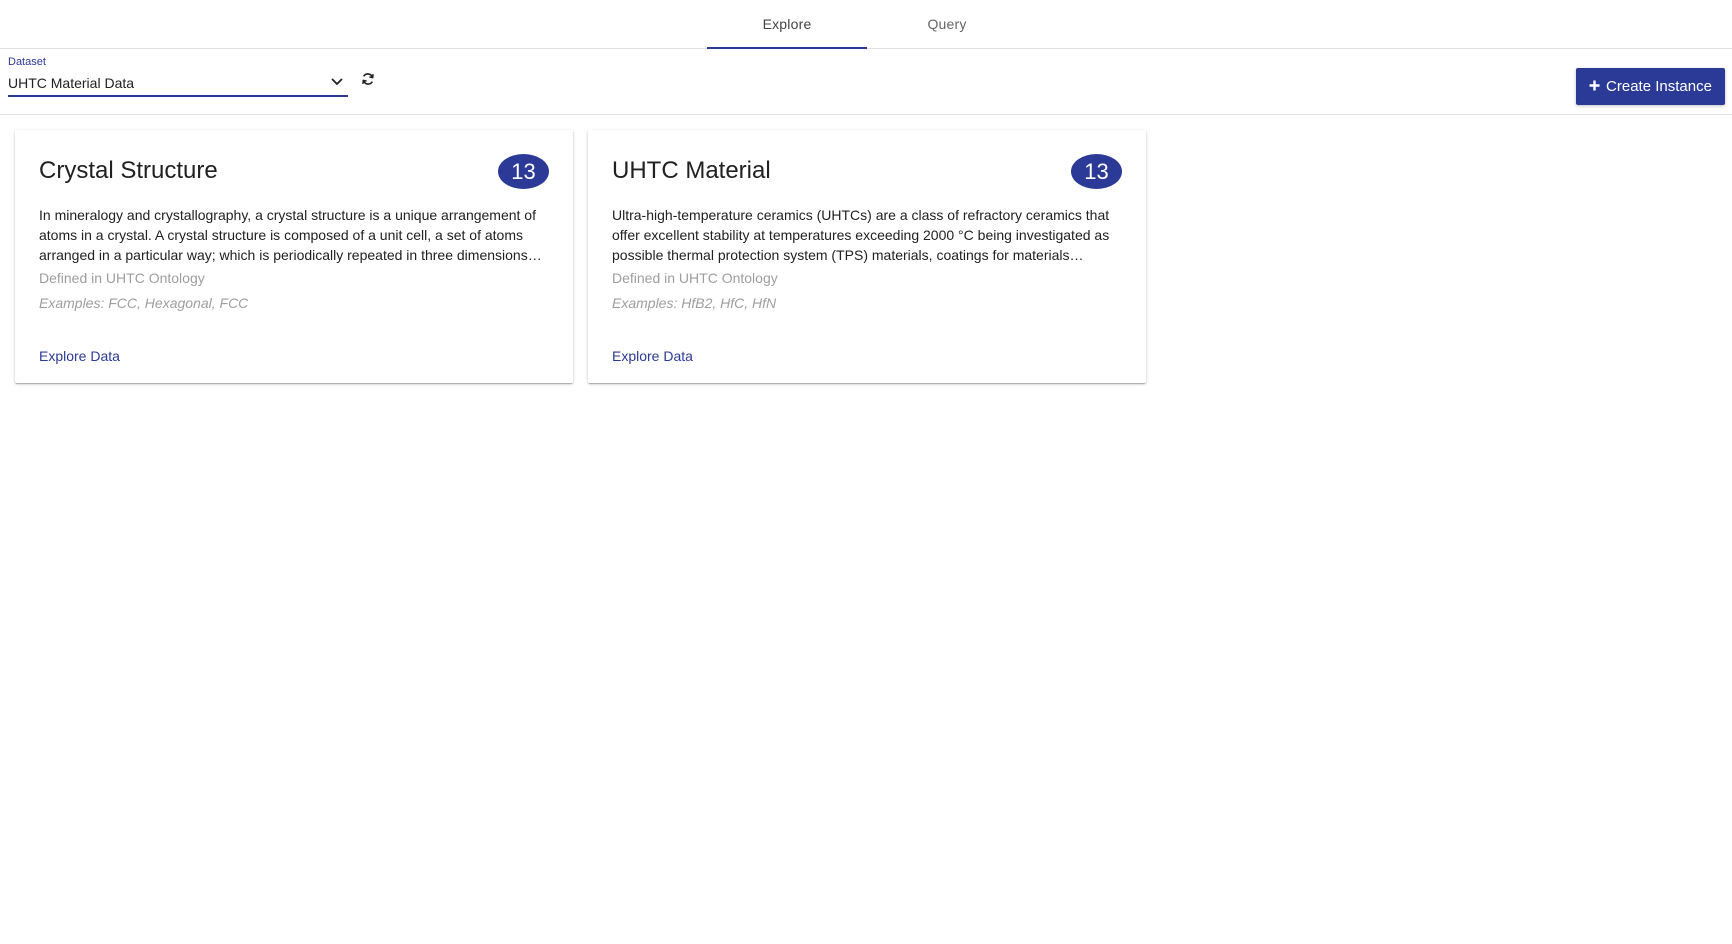 The height and width of the screenshot is (944, 1732). What do you see at coordinates (27, 62) in the screenshot?
I see `dataset-label: Dataset` at bounding box center [27, 62].